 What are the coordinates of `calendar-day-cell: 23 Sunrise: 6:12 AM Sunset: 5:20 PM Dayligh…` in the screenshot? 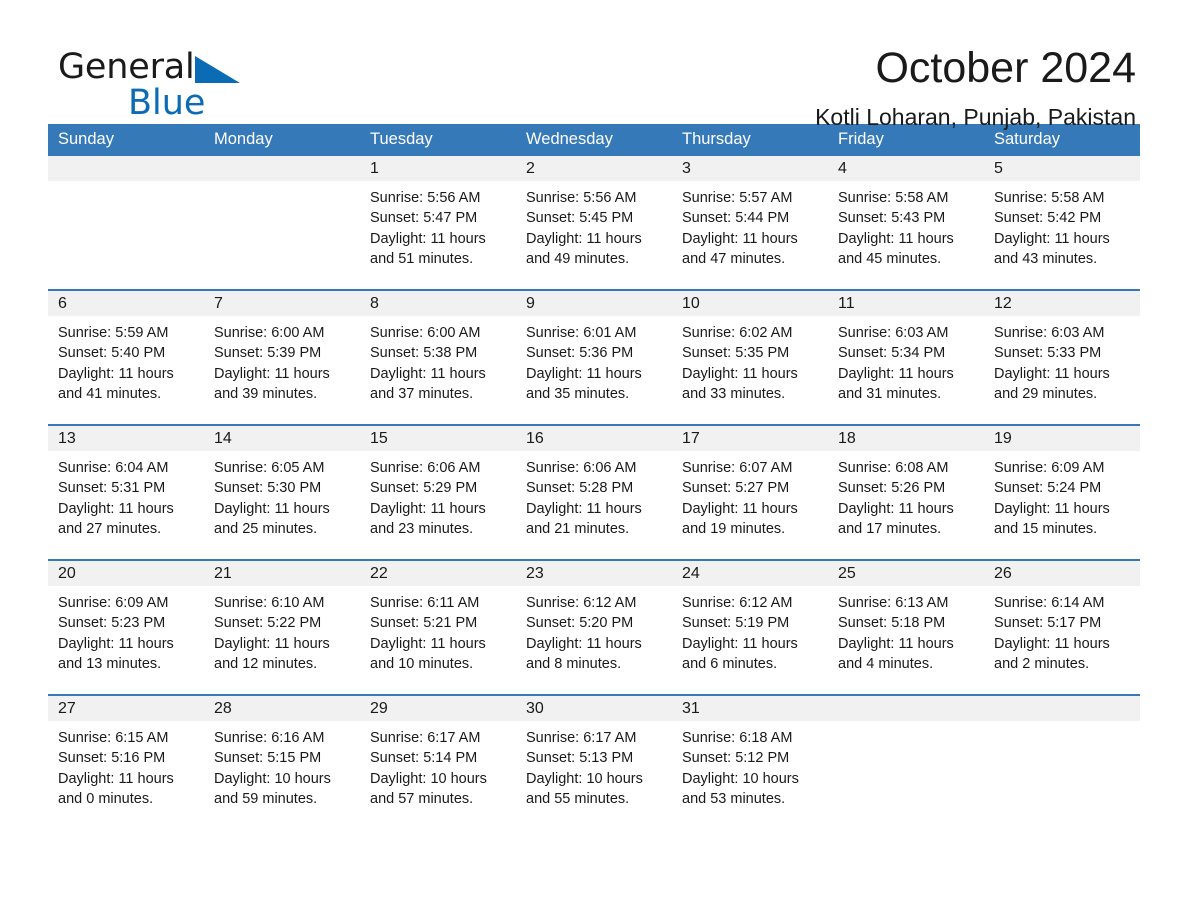 It's located at (594, 627).